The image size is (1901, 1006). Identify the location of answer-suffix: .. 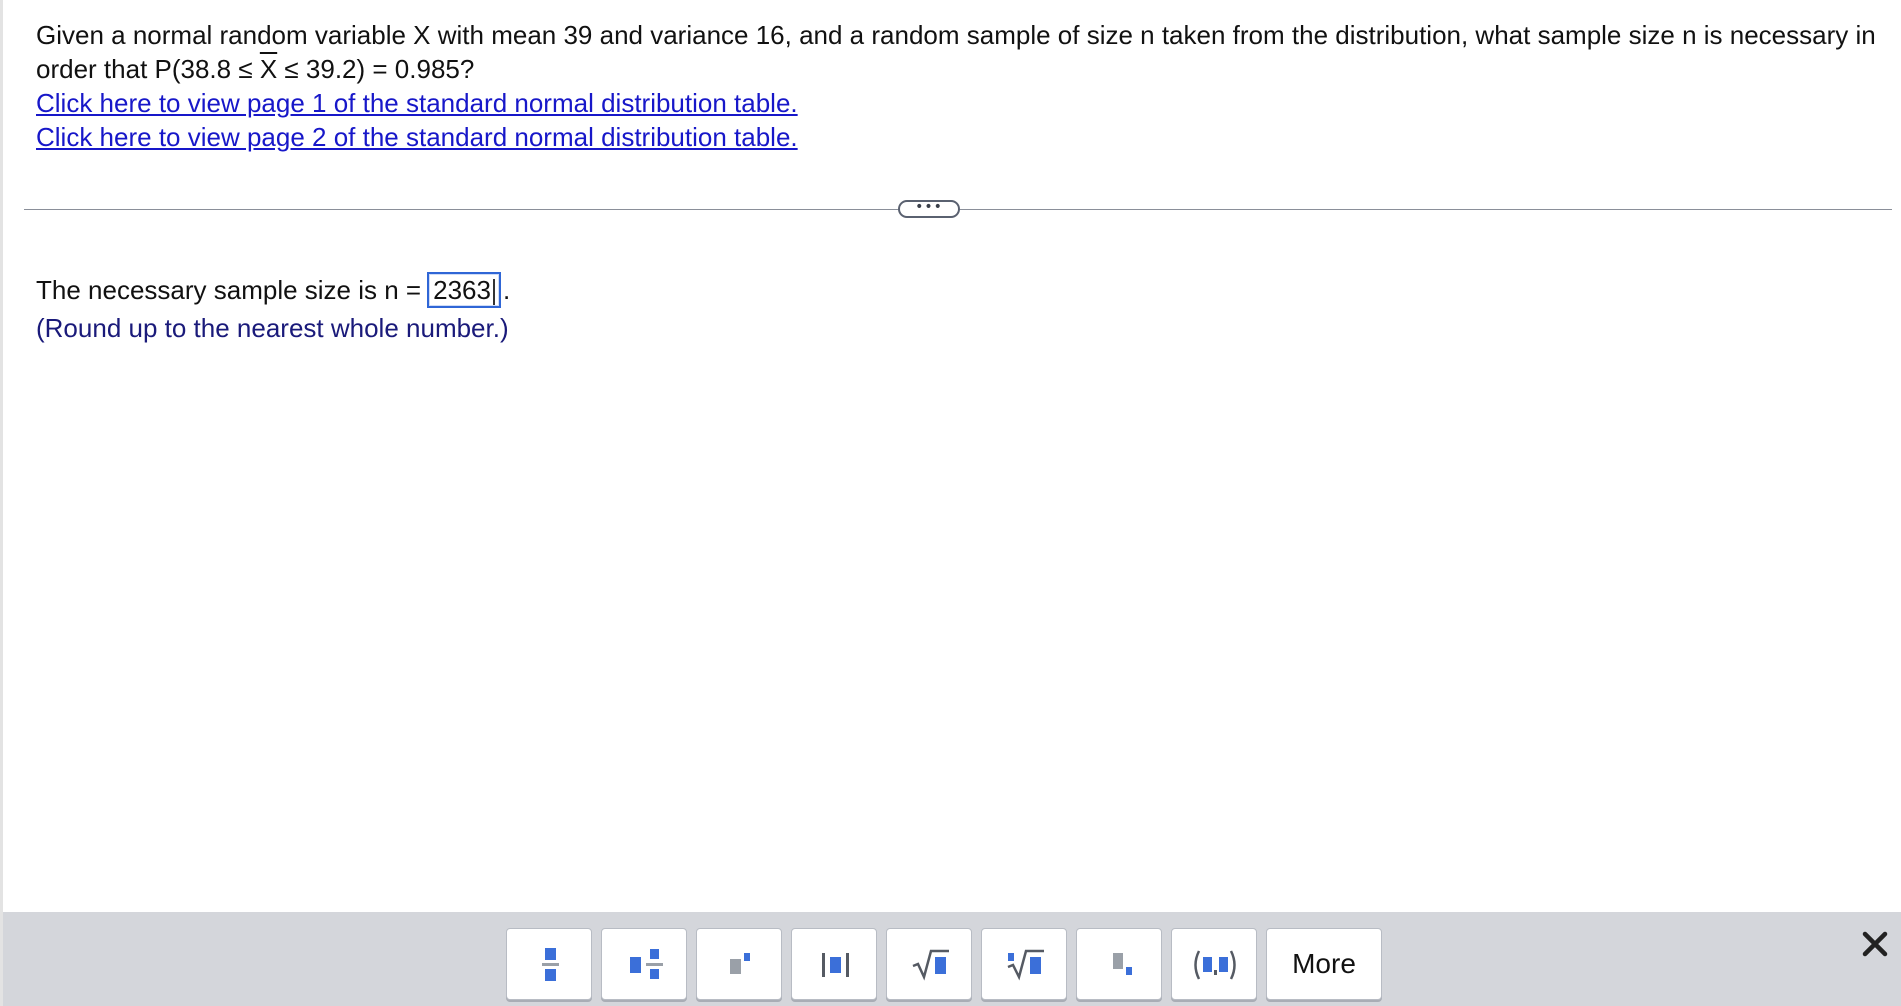
(506, 290).